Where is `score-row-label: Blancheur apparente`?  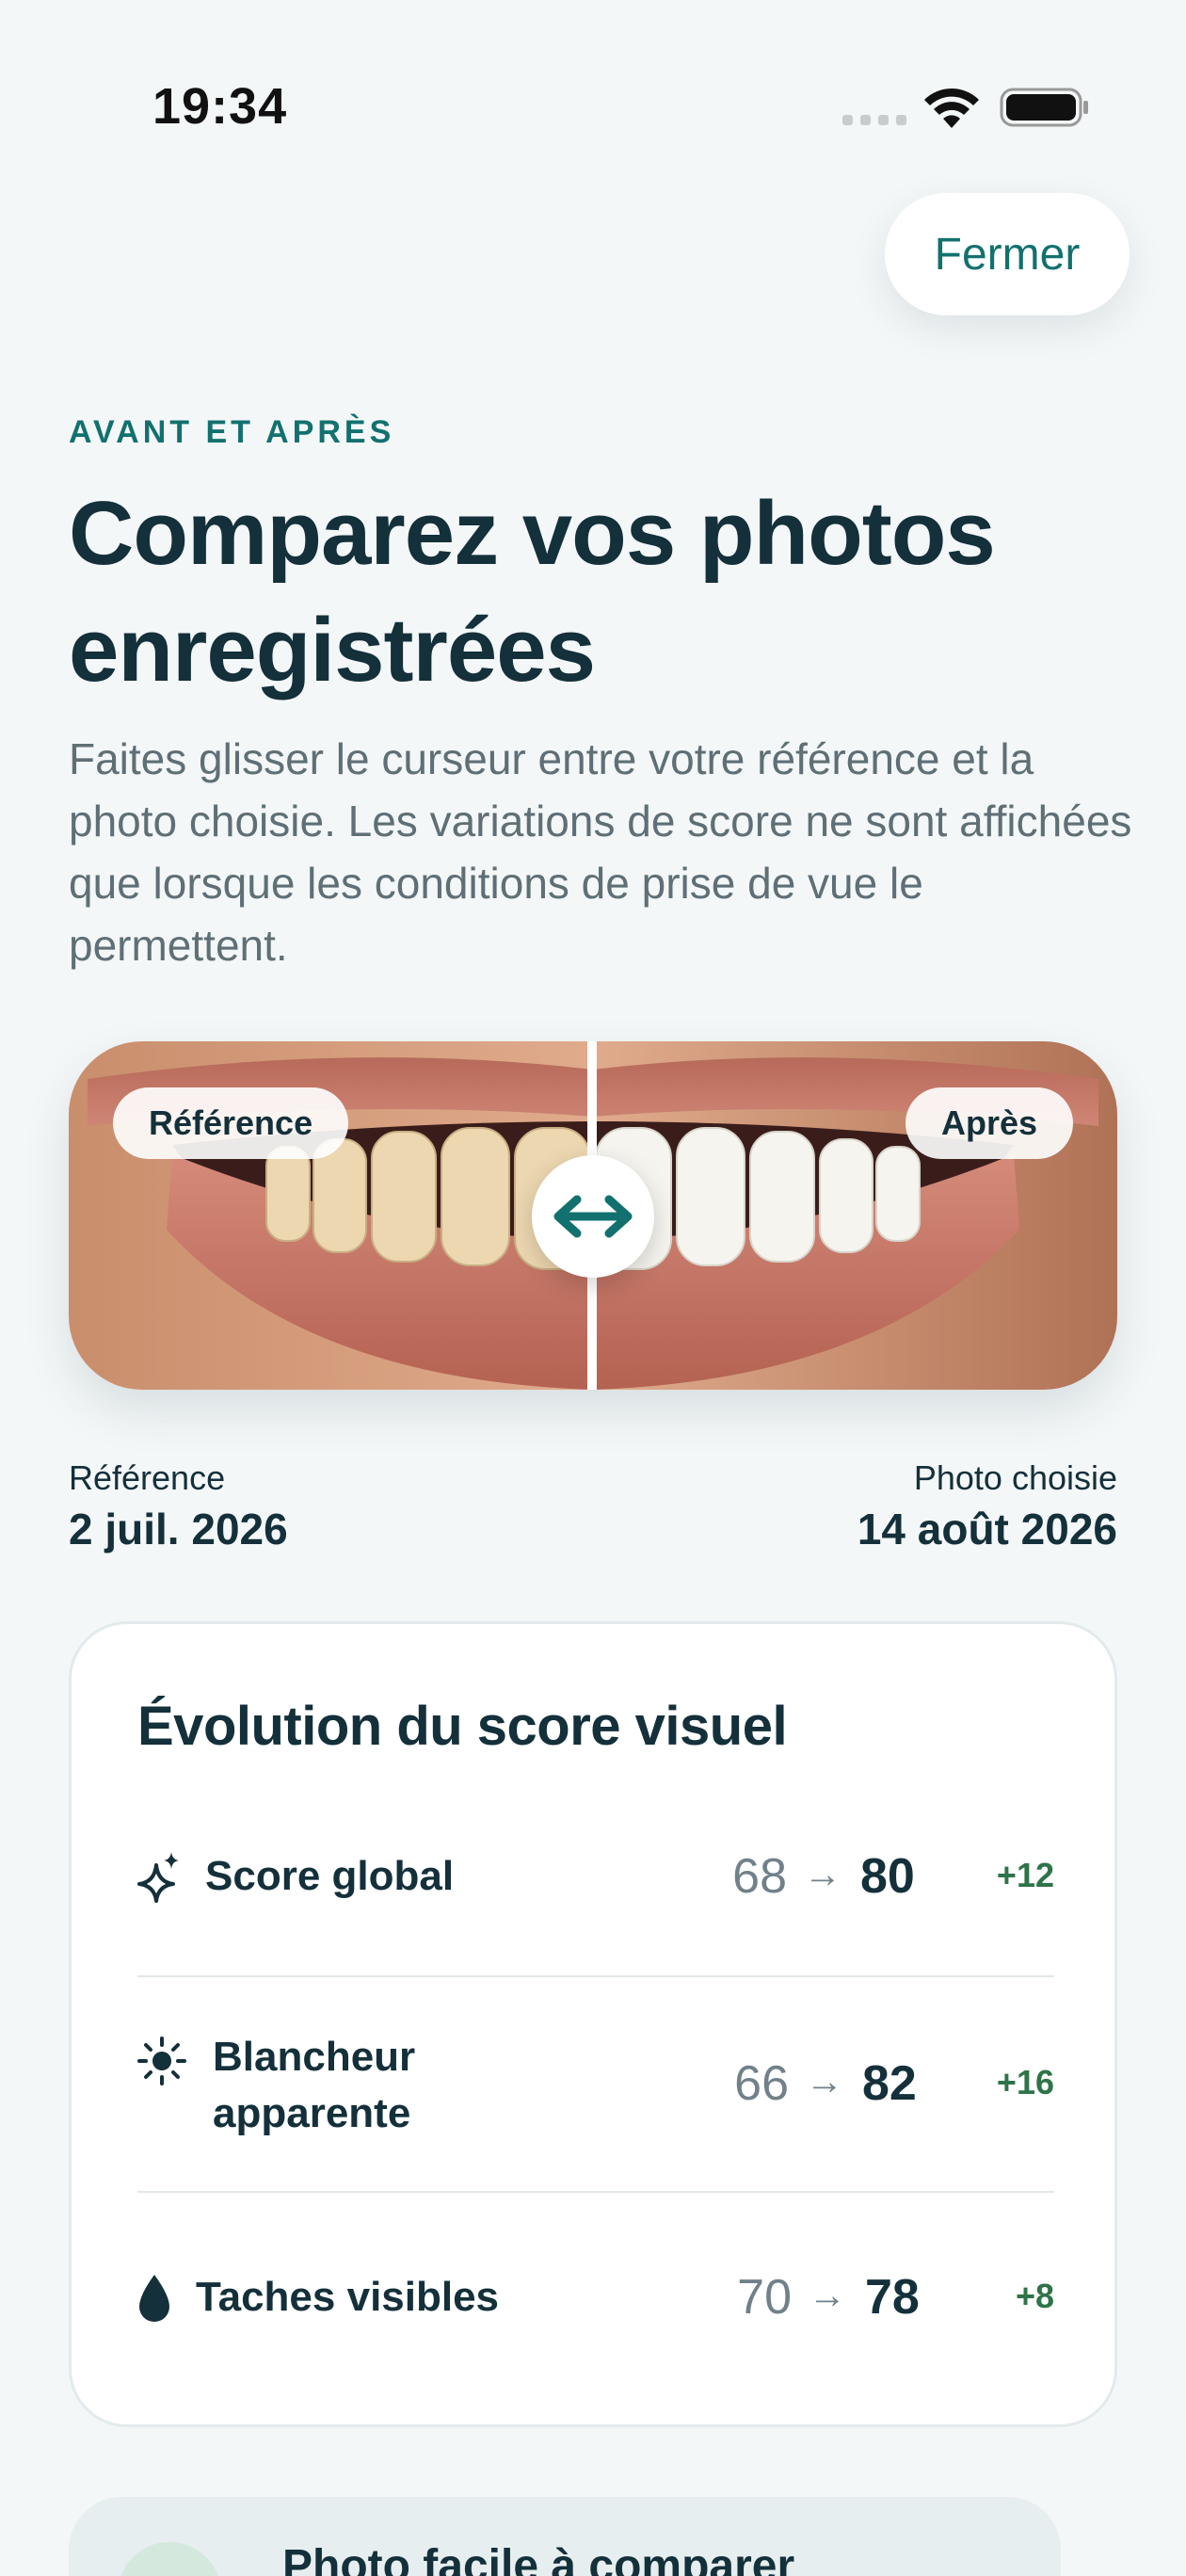
score-row-label: Blancheur apparente is located at coordinates (314, 2085).